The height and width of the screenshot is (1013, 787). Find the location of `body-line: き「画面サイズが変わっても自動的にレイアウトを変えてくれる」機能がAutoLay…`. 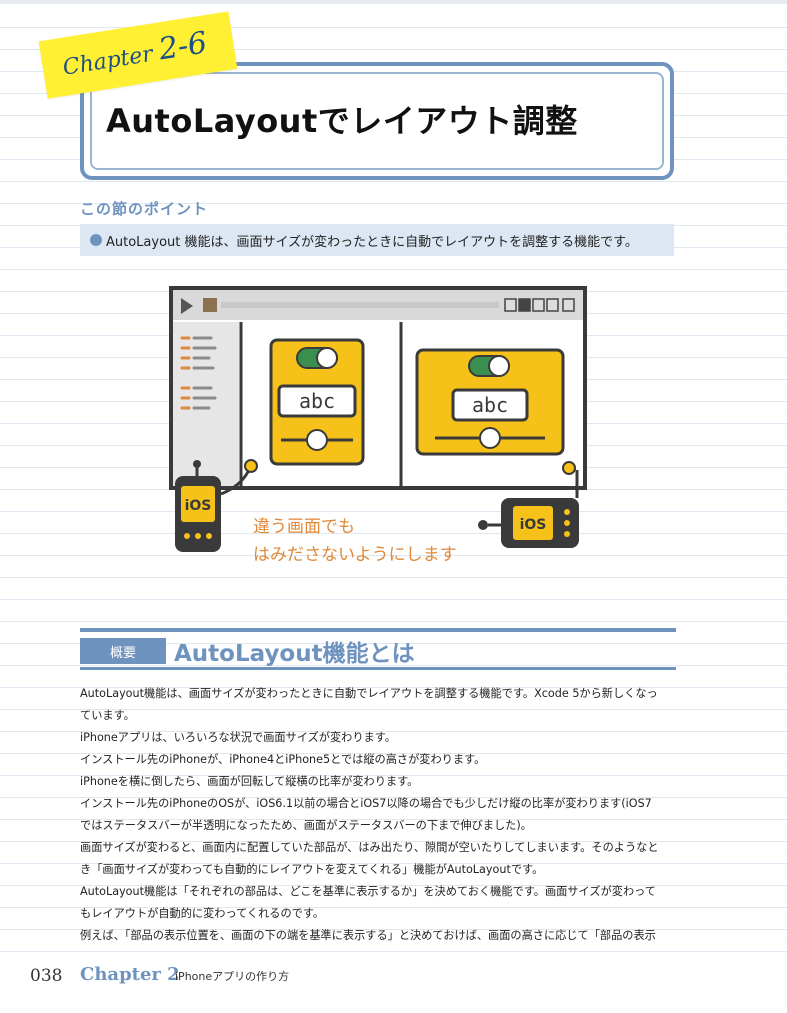

body-line: き「画面サイズが変わっても自動的にレイアウトを変えてくれる」機能がAutoLay… is located at coordinates (312, 869).